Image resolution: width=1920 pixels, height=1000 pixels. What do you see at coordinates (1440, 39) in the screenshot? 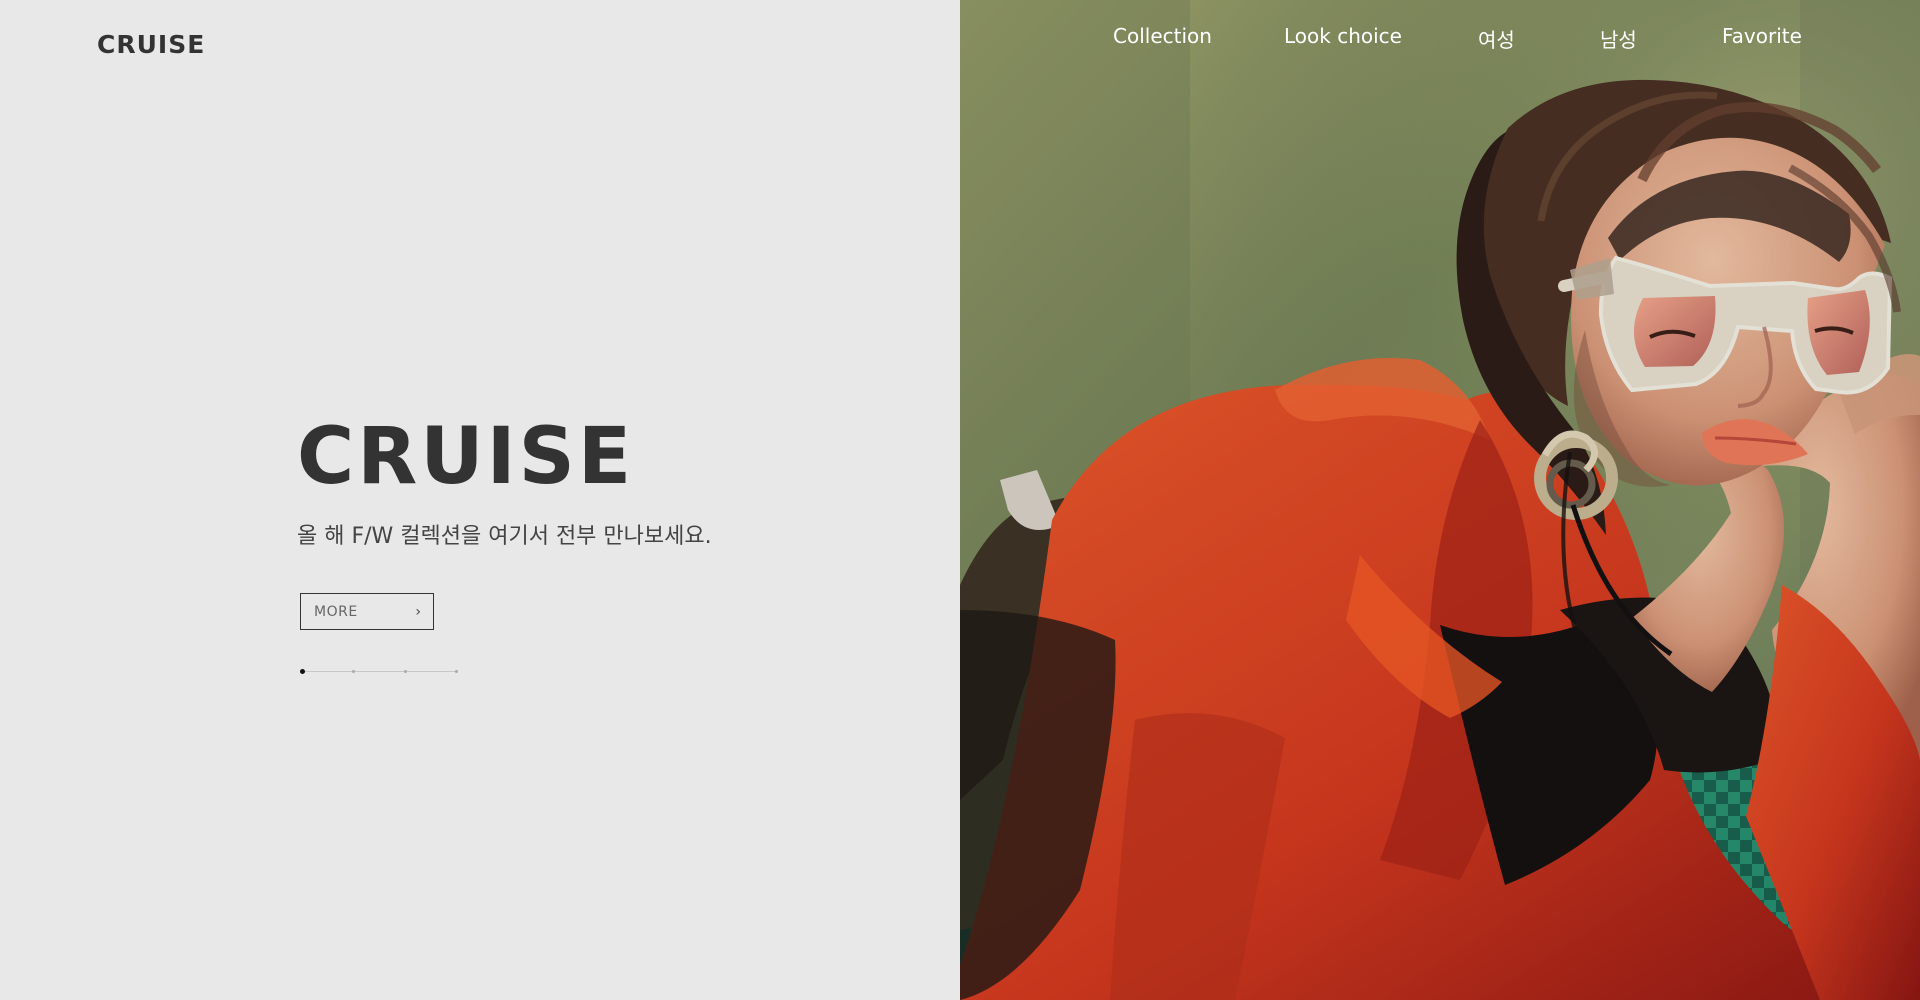
I see `main-navigation: Collection Look choice 여성 남성 Favorite` at bounding box center [1440, 39].